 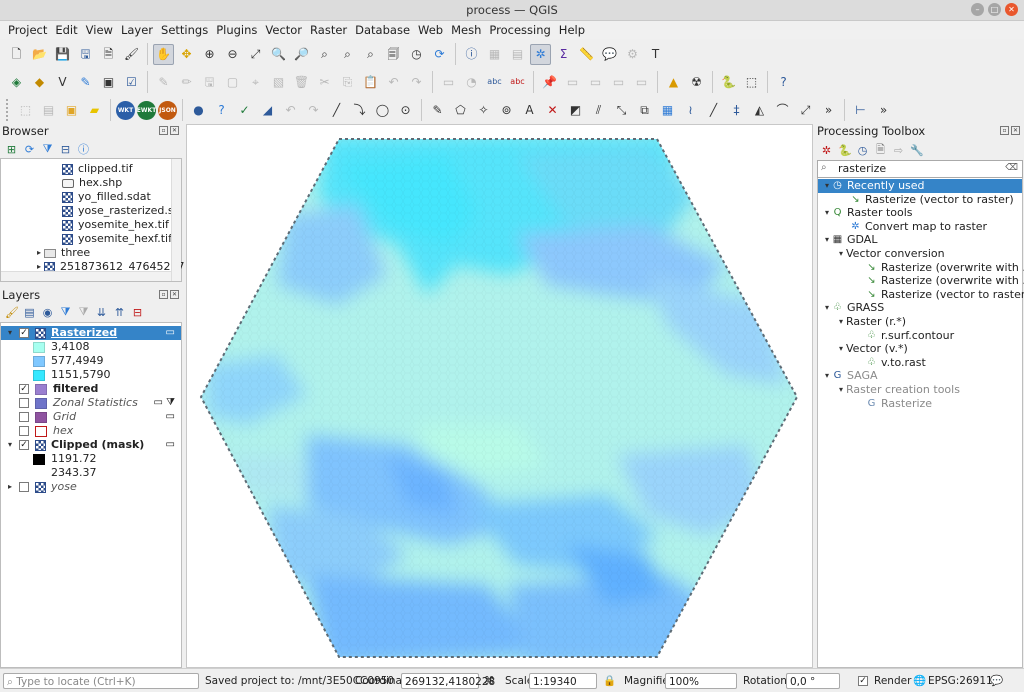 I want to click on check-mark-icon: ✓, so click(x=244, y=110).